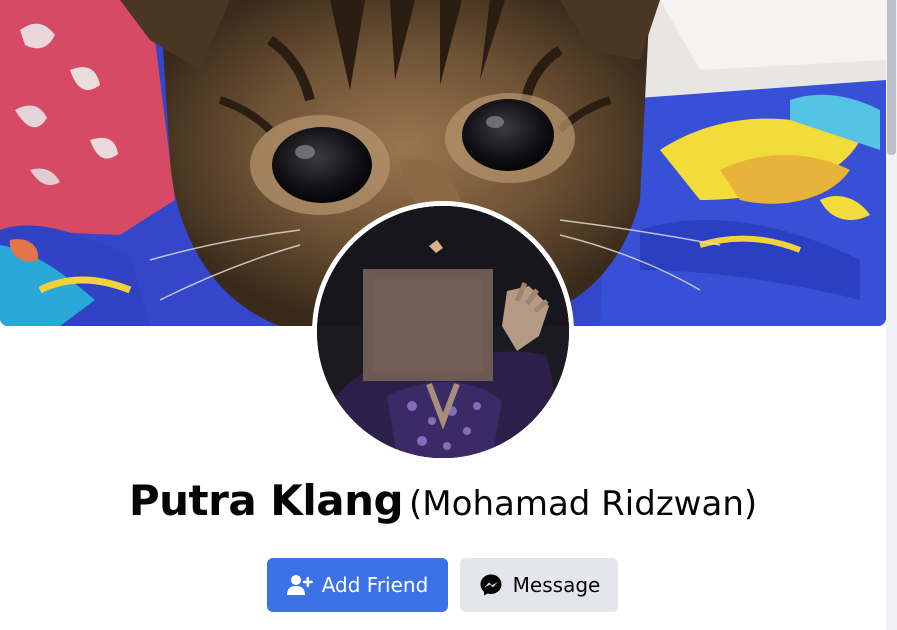  I want to click on message-button: Message, so click(539, 585).